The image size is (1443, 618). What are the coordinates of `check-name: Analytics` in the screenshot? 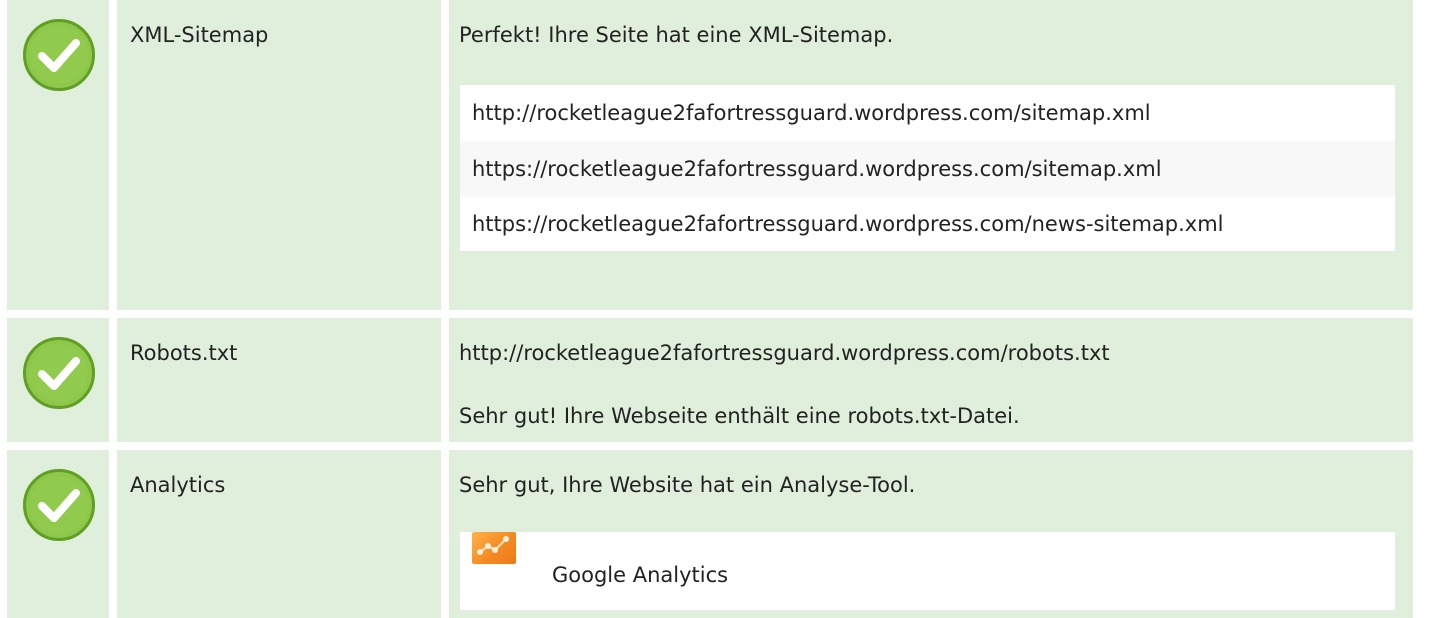 It's located at (178, 485).